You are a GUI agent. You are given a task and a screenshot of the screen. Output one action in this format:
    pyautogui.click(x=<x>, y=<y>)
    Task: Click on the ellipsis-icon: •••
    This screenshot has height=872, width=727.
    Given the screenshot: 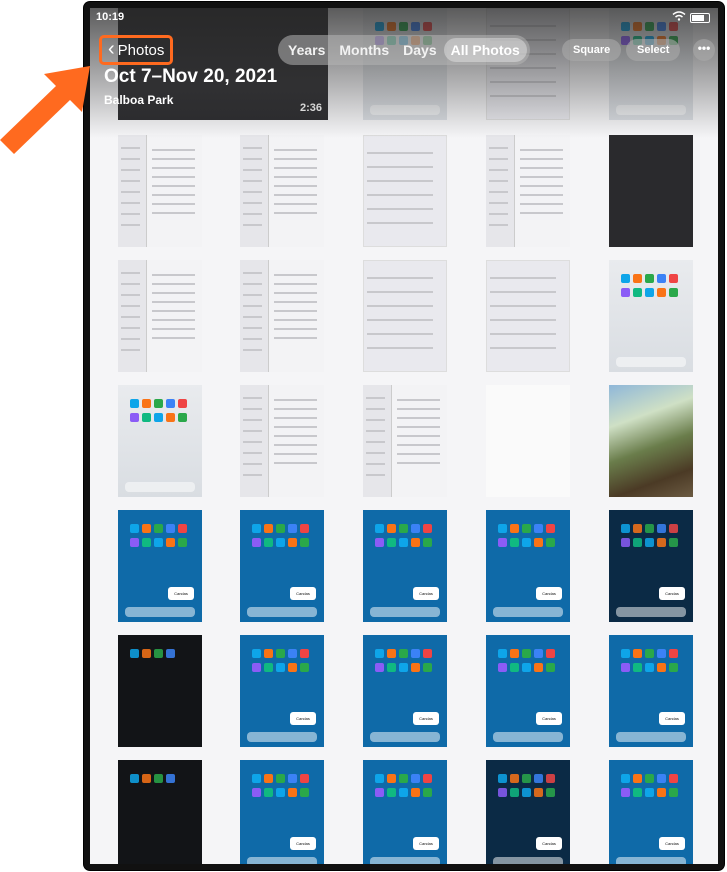 What is the action you would take?
    pyautogui.click(x=704, y=50)
    